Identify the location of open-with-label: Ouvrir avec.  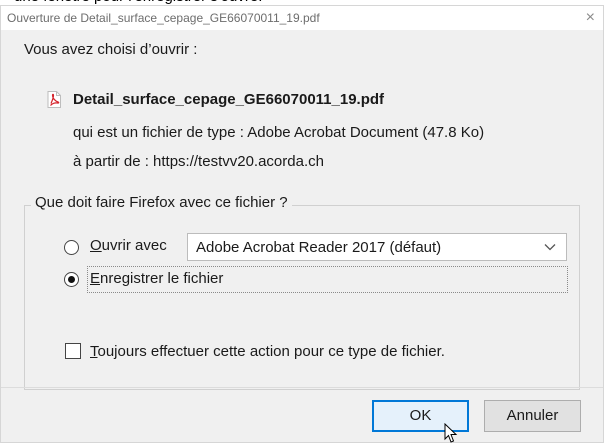
(128, 245).